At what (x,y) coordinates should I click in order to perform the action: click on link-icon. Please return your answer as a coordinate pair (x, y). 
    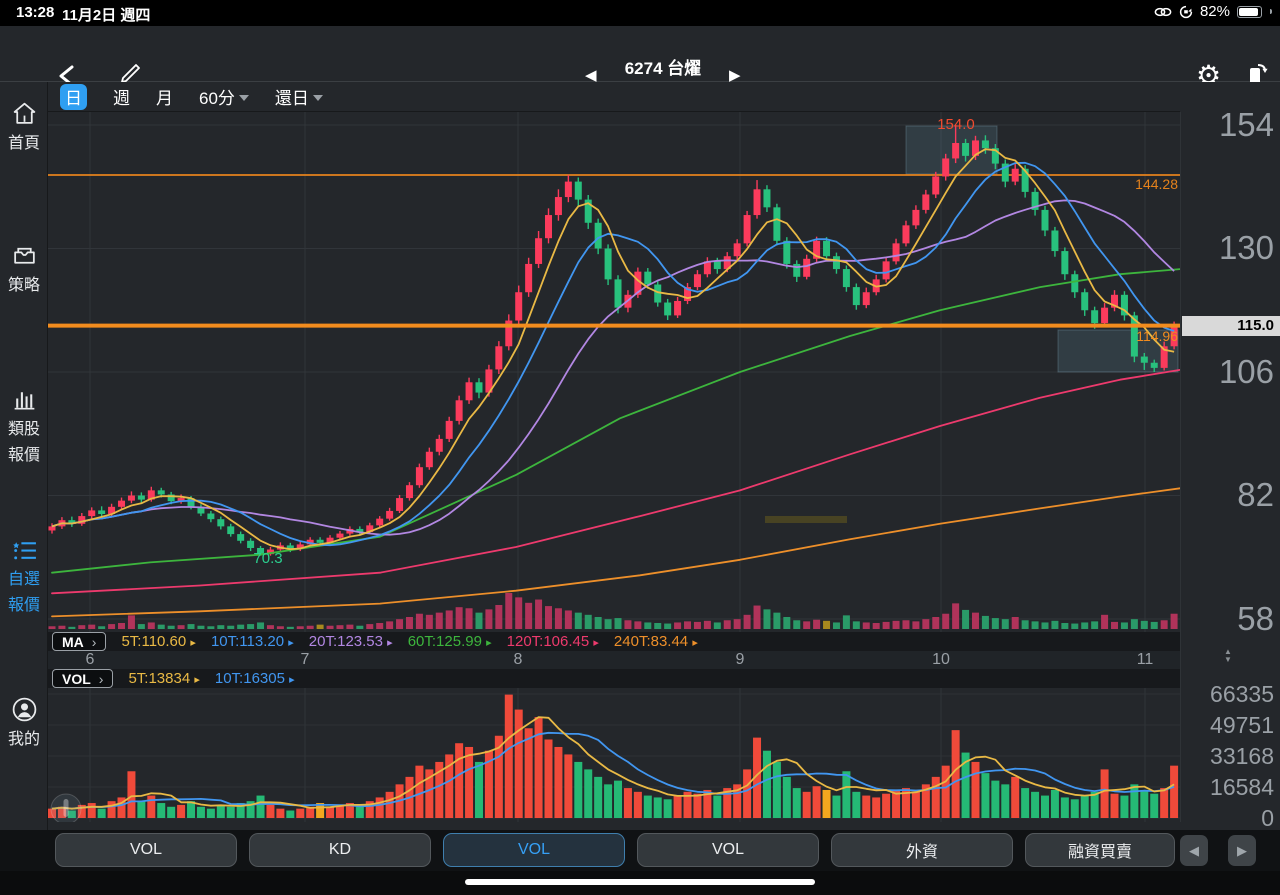
    Looking at the image, I should click on (1163, 11).